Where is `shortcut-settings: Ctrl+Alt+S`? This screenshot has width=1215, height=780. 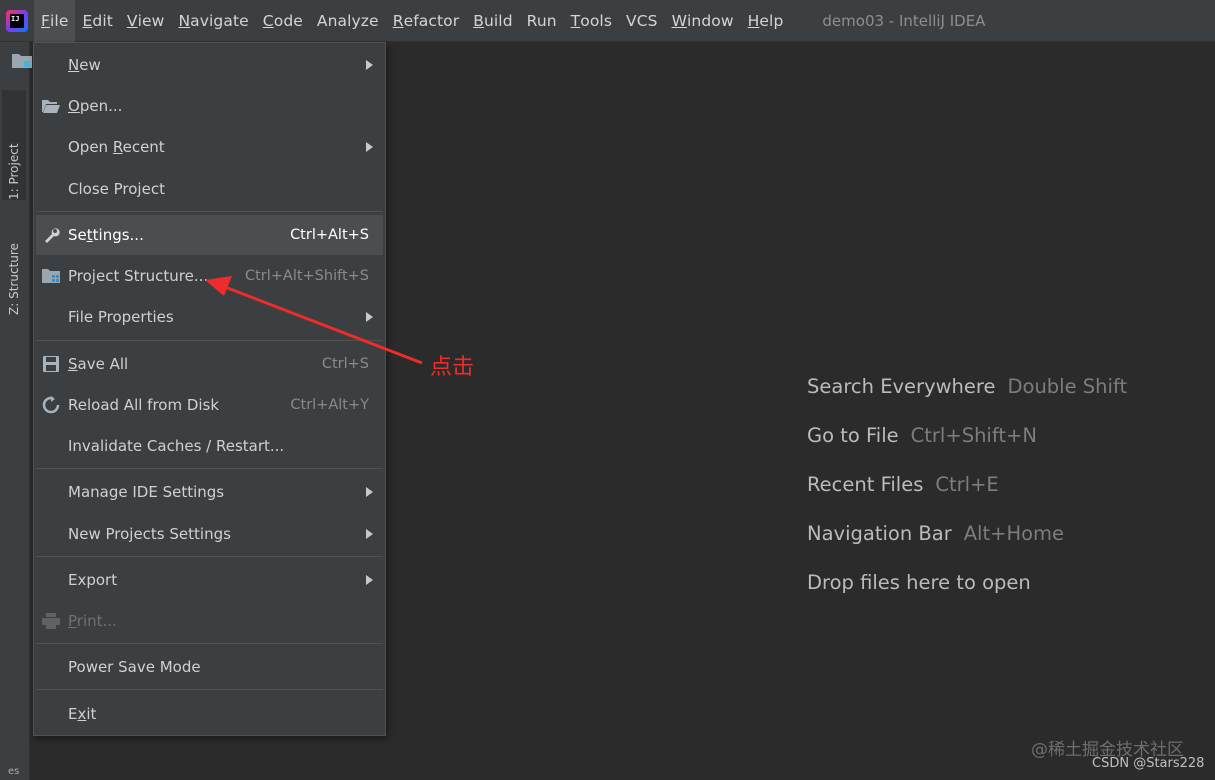
shortcut-settings: Ctrl+Alt+S is located at coordinates (329, 235).